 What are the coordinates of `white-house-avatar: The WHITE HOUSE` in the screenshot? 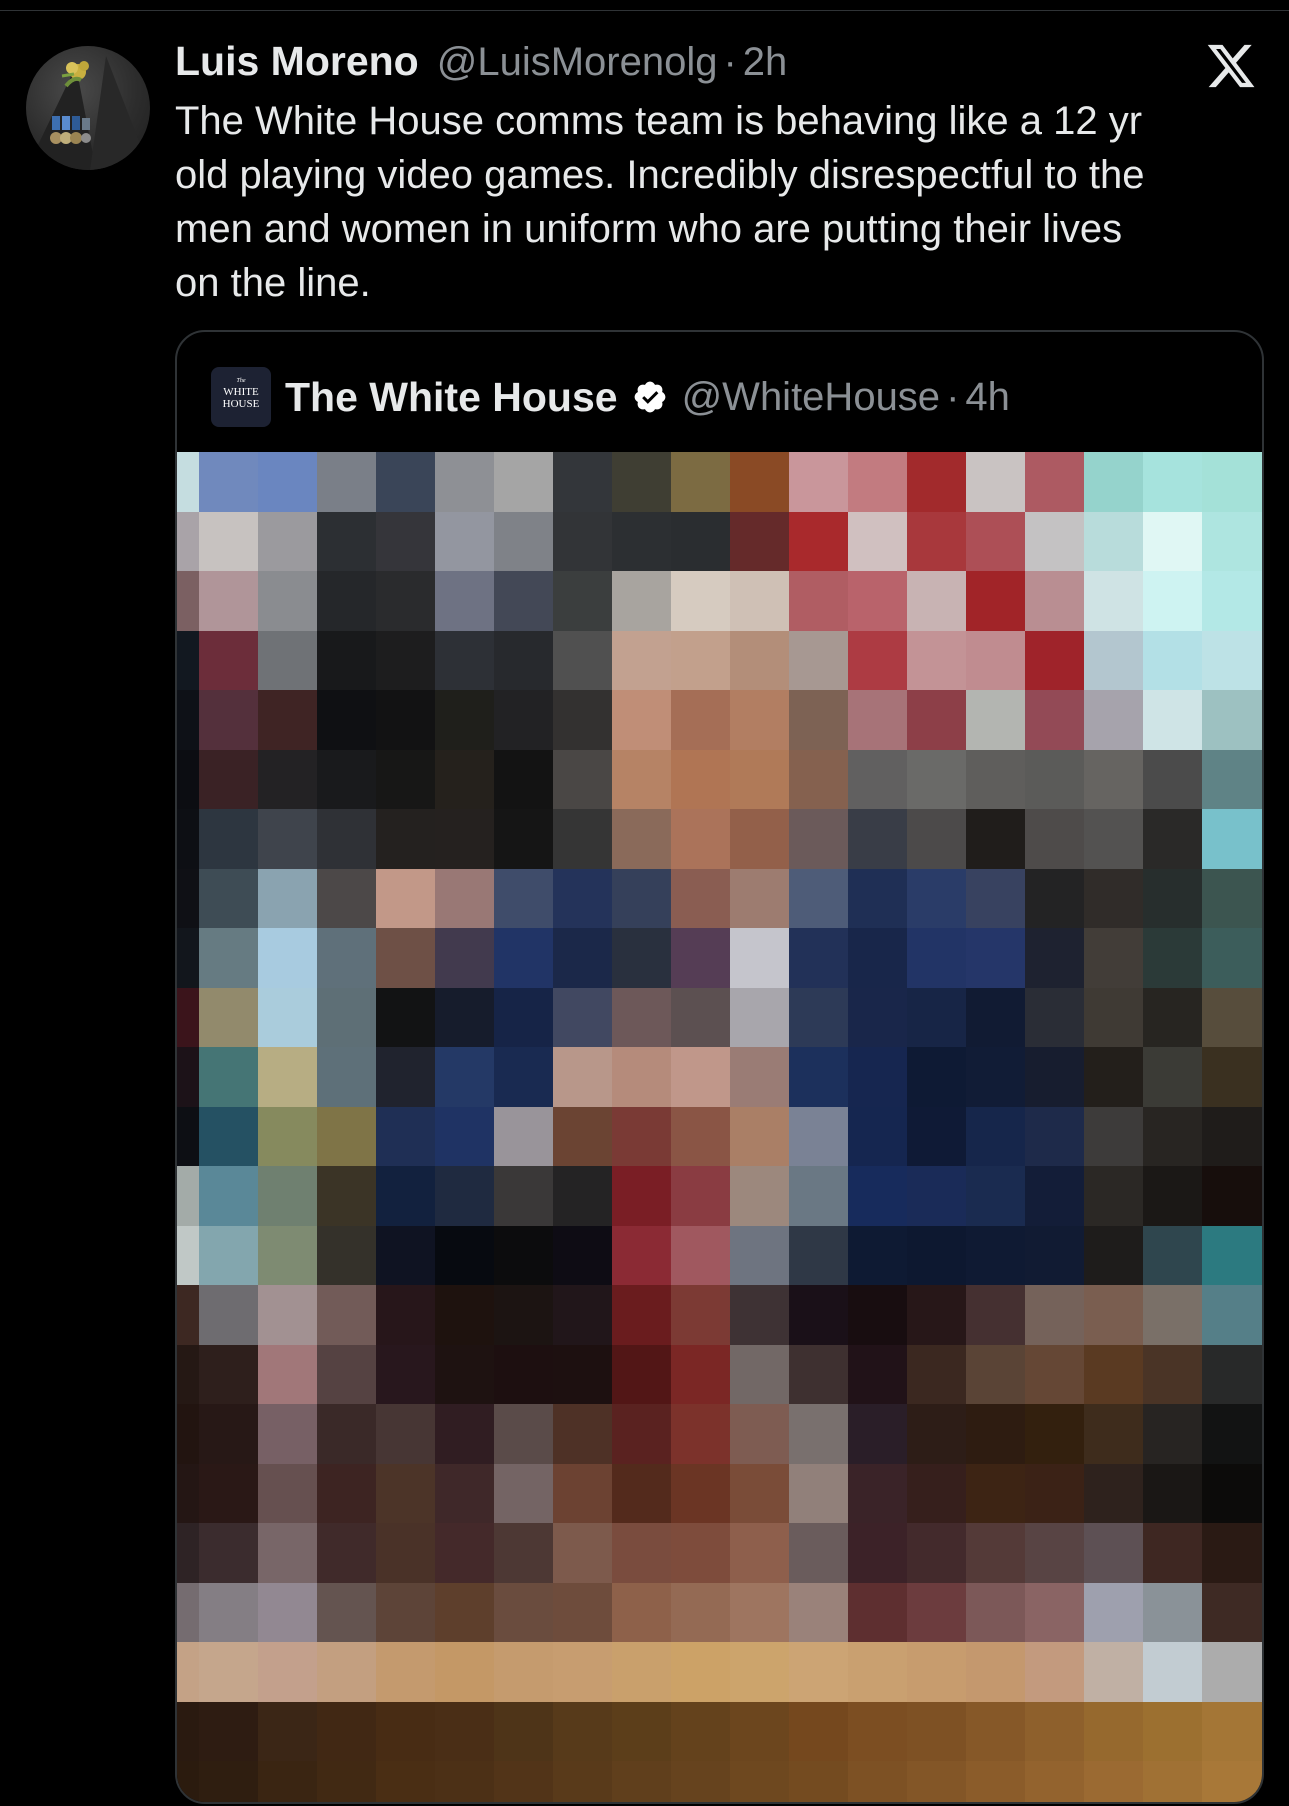 It's located at (241, 397).